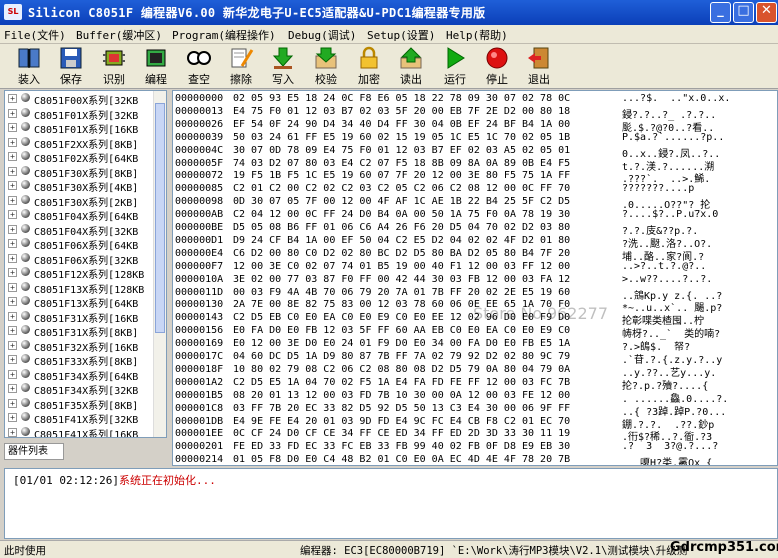 This screenshot has width=778, height=558. Describe the element at coordinates (85, 215) in the screenshot. I see `tree-item: + C8051F04X系列[64KB` at that location.